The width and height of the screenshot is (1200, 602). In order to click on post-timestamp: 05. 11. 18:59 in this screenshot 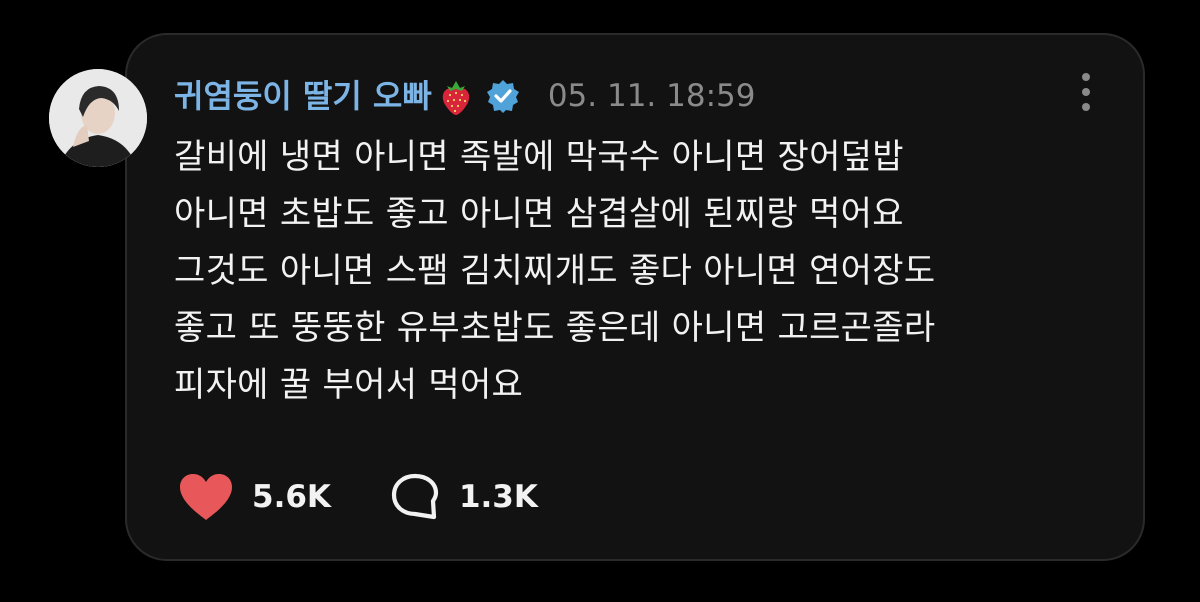, I will do `click(651, 96)`.